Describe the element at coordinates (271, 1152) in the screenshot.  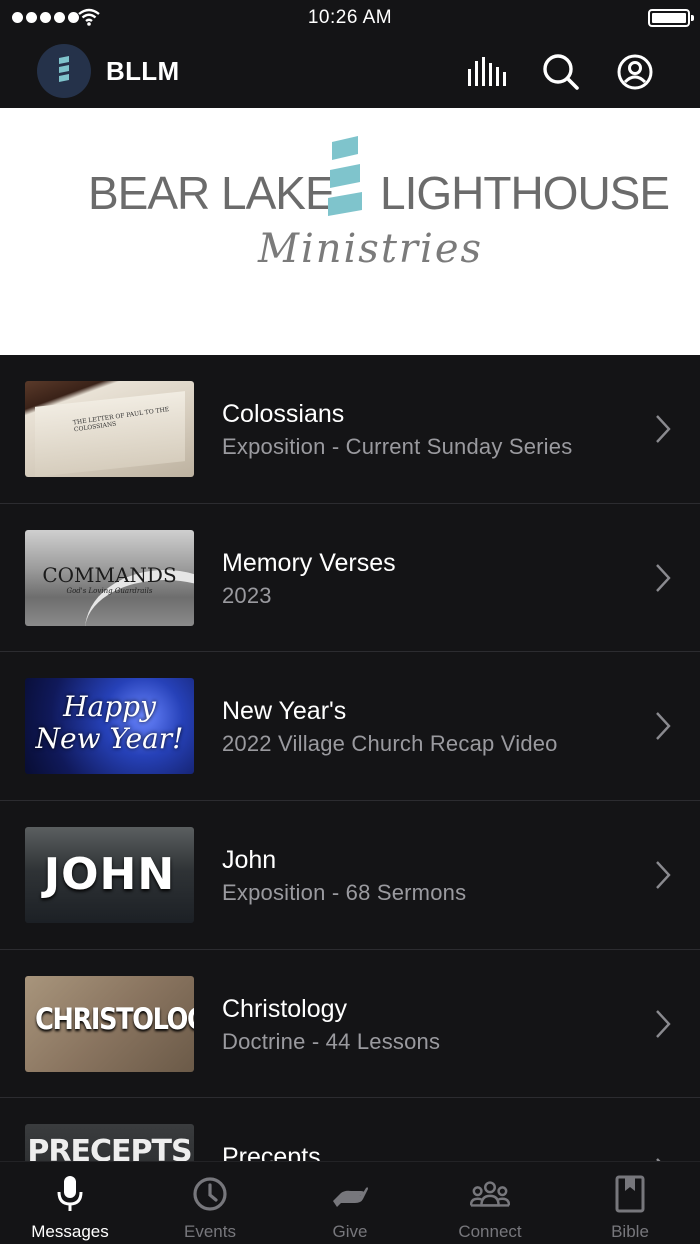
I see `series-title: Precepts` at that location.